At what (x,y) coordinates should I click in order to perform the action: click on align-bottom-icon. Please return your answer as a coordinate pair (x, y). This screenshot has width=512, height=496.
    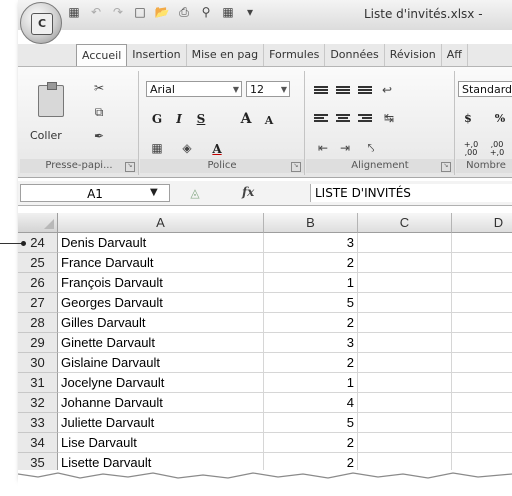
    Looking at the image, I should click on (365, 91).